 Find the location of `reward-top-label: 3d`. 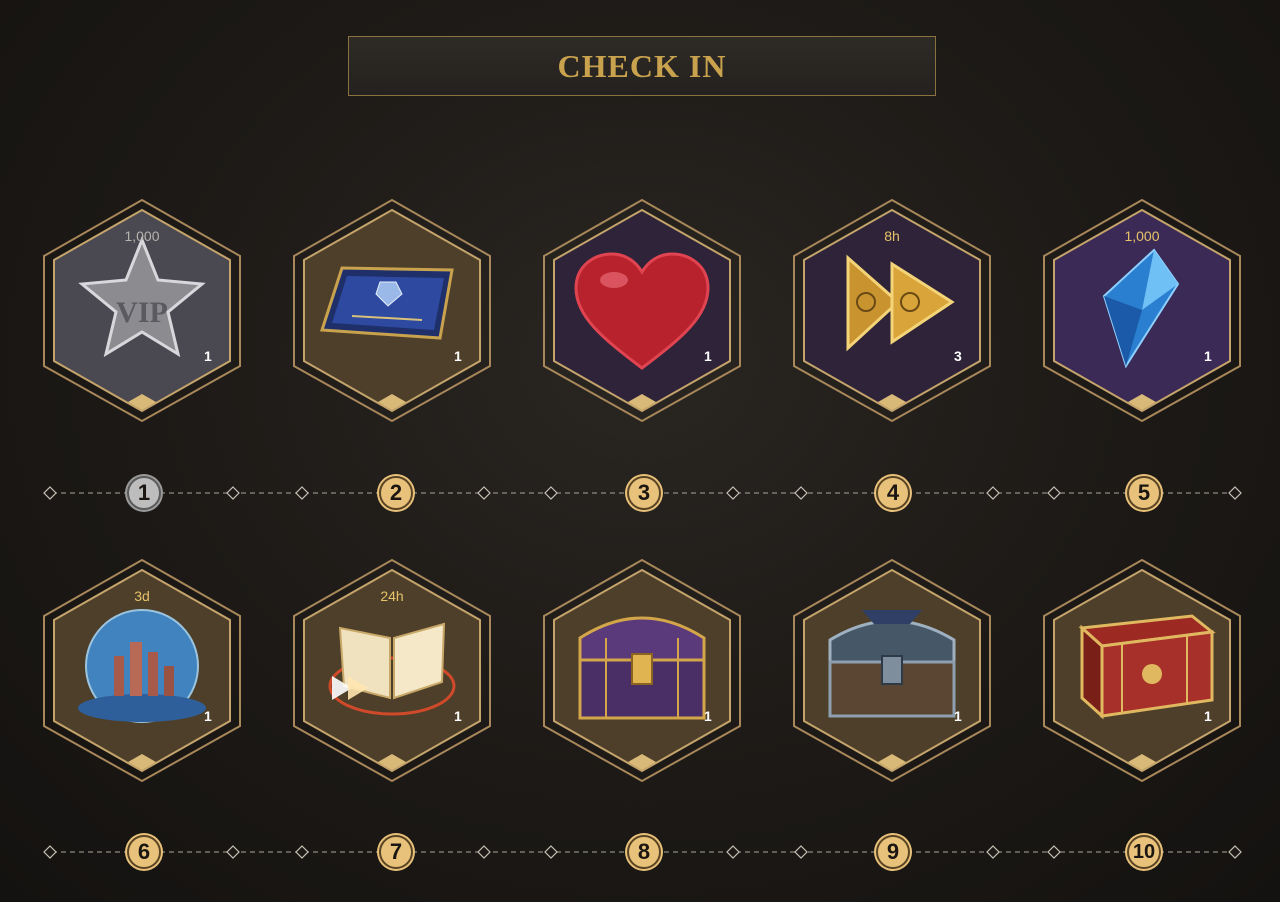

reward-top-label: 3d is located at coordinates (142, 596).